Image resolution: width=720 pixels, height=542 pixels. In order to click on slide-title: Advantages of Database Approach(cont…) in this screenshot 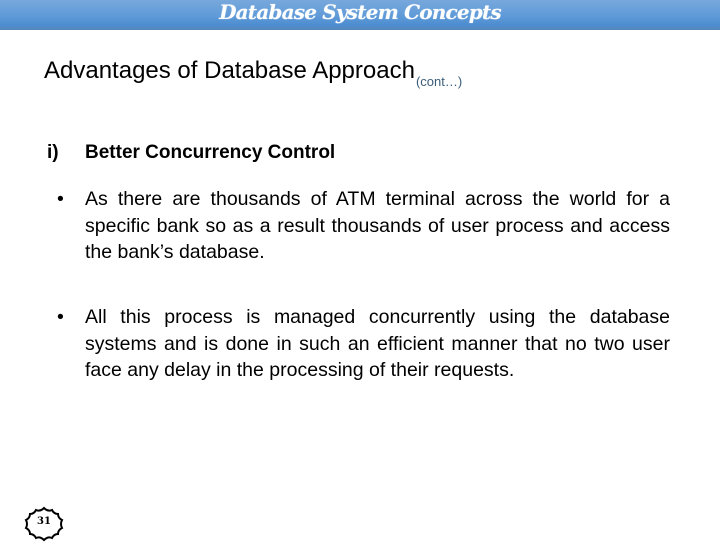, I will do `click(253, 72)`.